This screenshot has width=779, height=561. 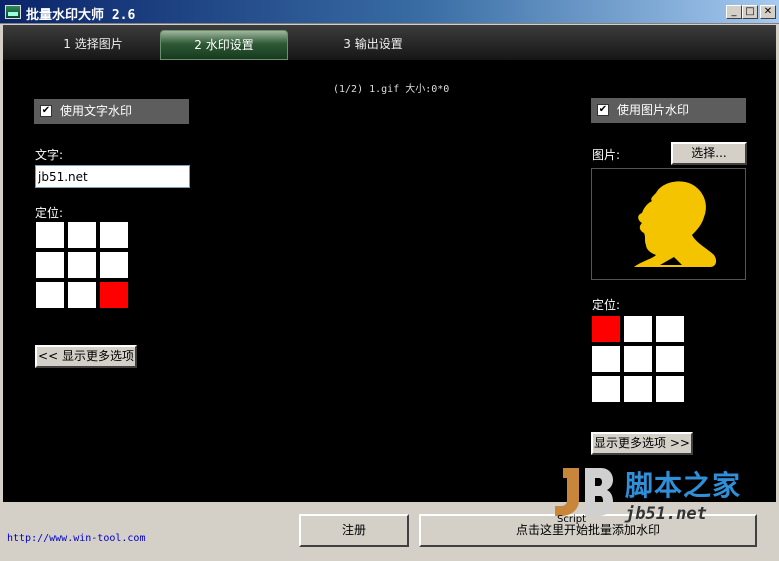 What do you see at coordinates (389, 12) in the screenshot?
I see `title-bar: 批量水印大师 2.6 _ □ ✕` at bounding box center [389, 12].